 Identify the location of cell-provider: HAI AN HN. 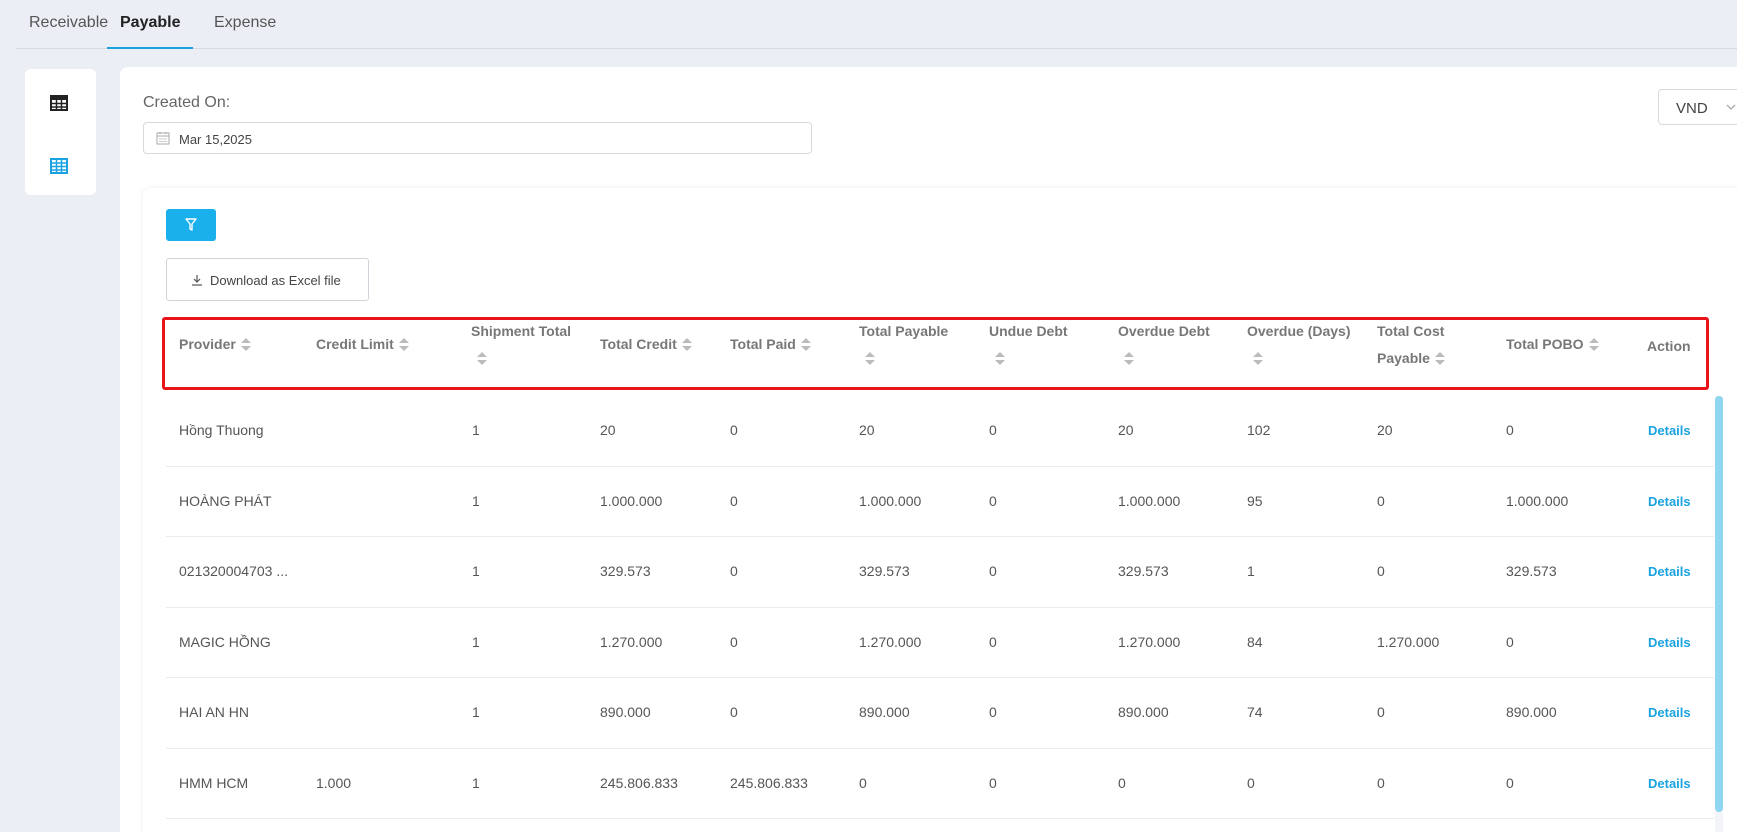
(214, 712).